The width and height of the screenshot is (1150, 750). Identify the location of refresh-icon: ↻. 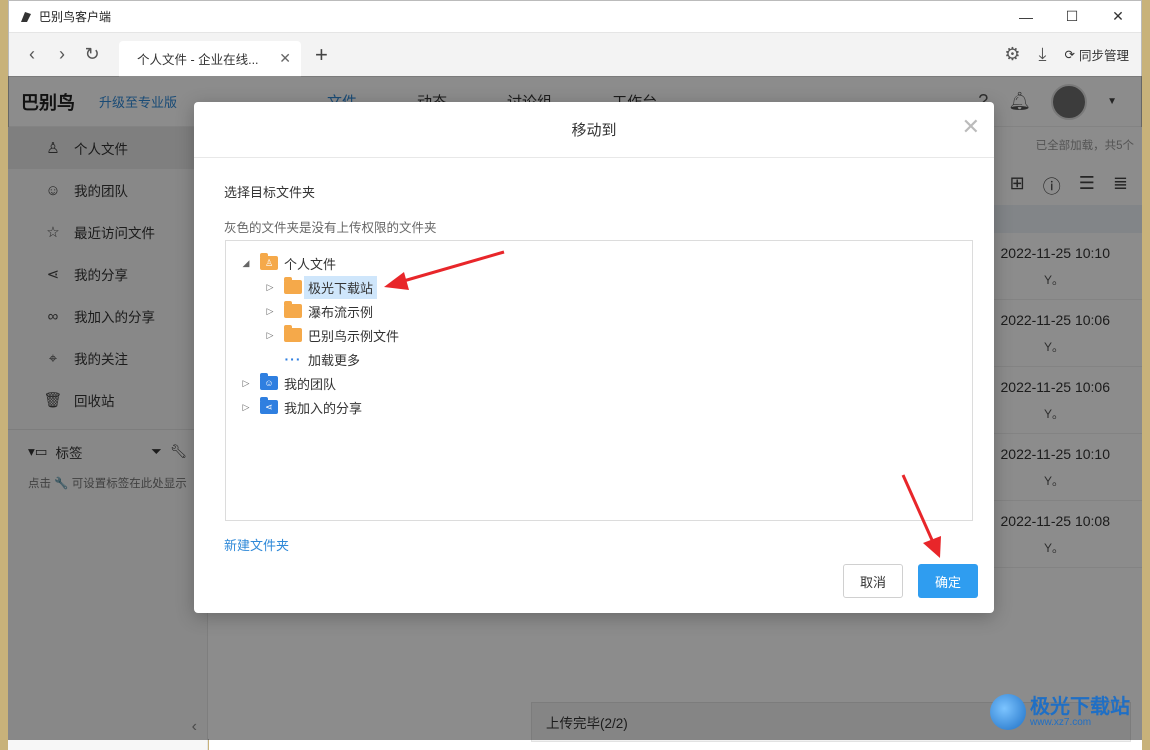
(92, 55).